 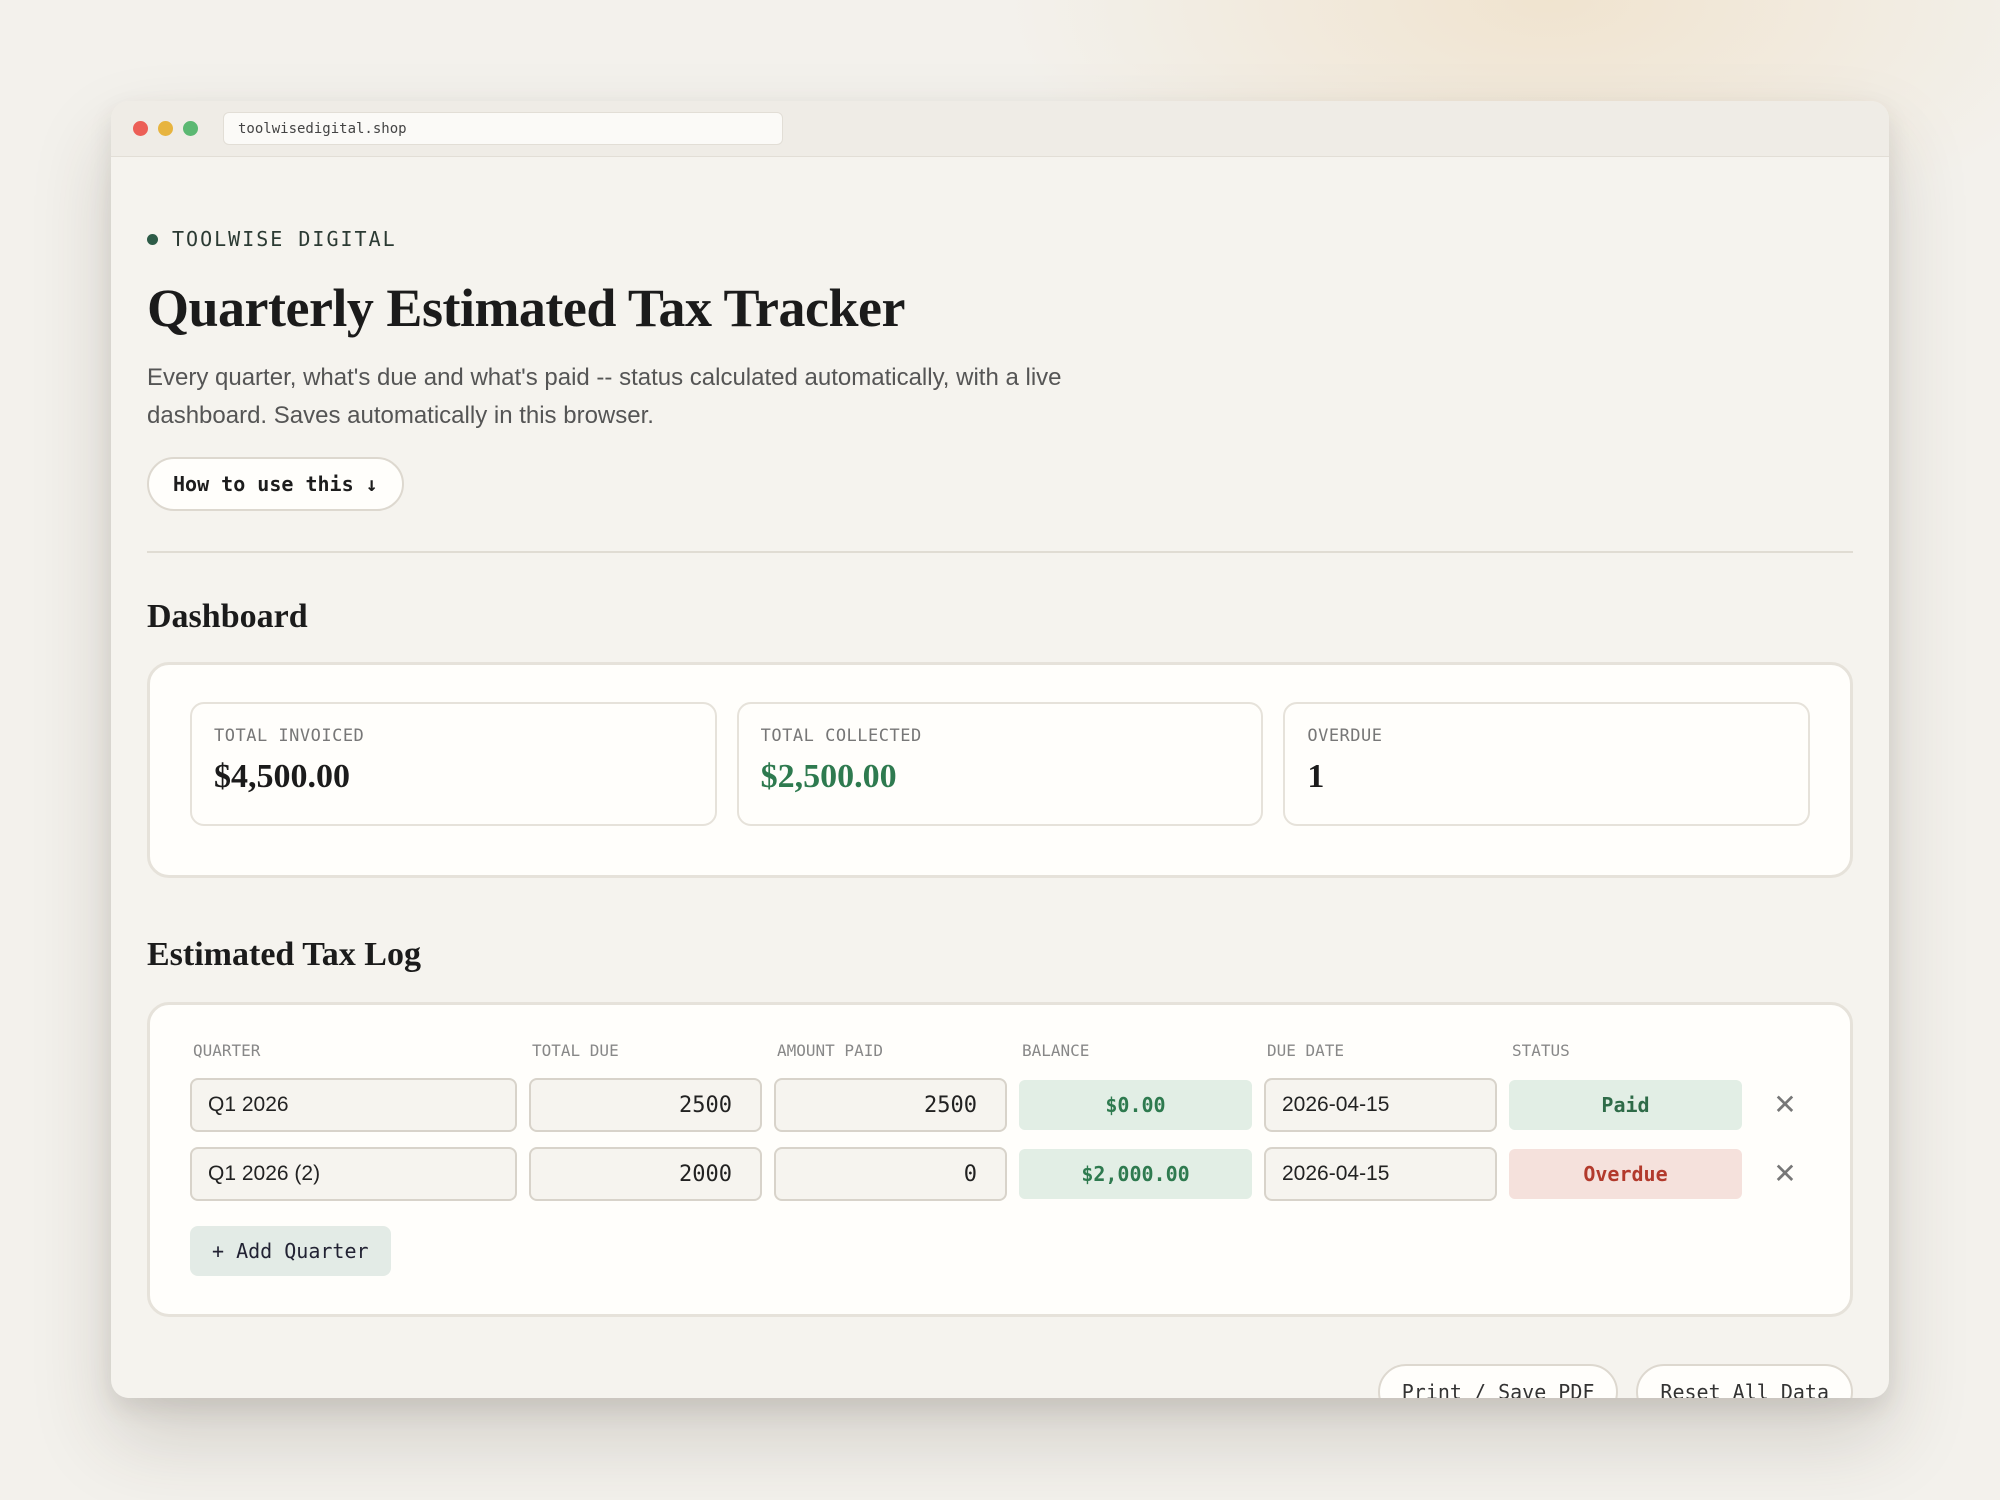 I want to click on footer-actions: Print / Save PDF Reset All Data, so click(x=1615, y=1381).